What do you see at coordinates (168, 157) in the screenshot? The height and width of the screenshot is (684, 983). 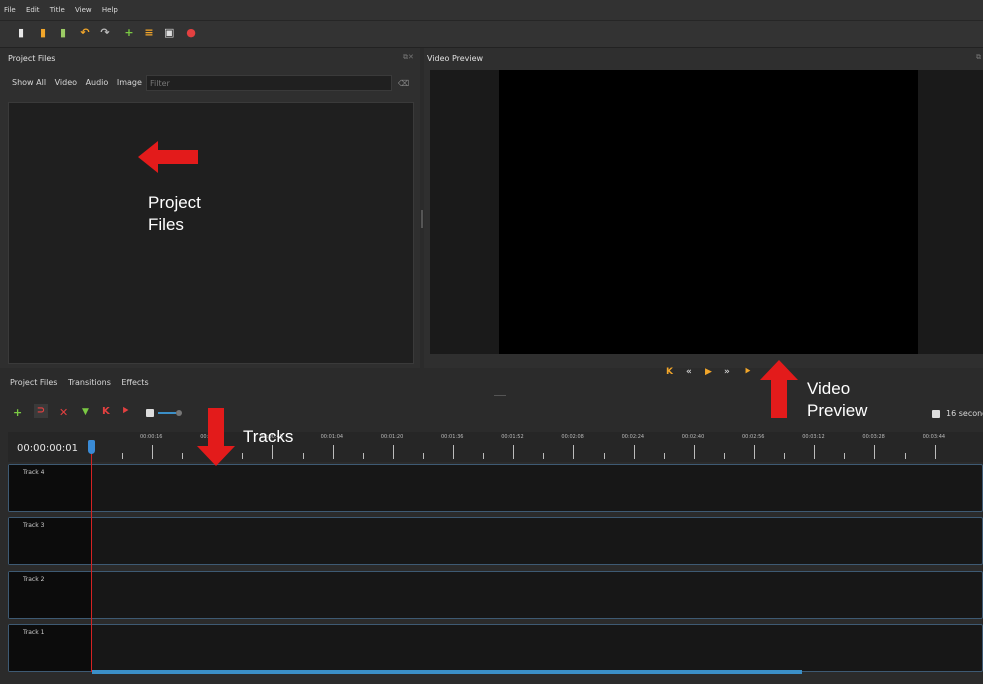 I see `left-arrow-icon` at bounding box center [168, 157].